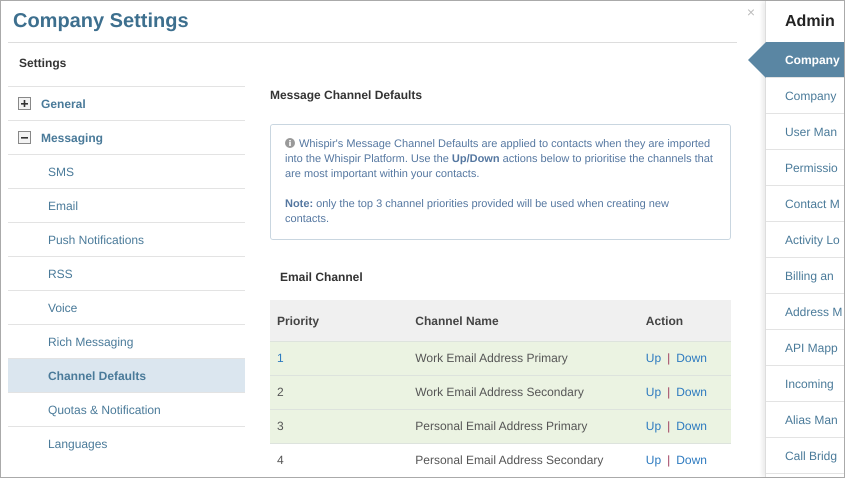  I want to click on channel-cell: Personal Email Address Secondary, so click(523, 460).